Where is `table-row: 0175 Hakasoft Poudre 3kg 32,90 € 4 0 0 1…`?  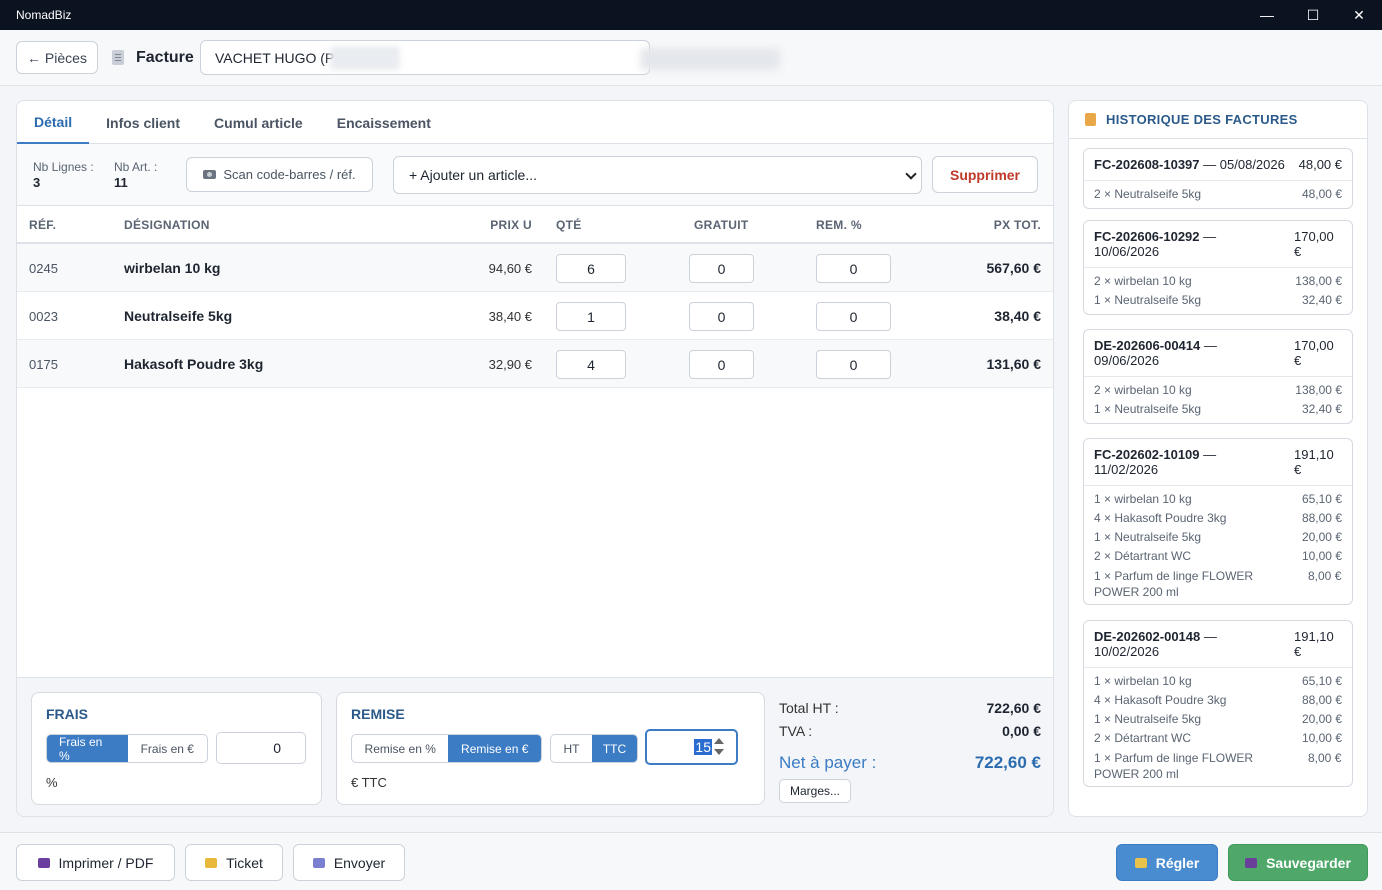 table-row: 0175 Hakasoft Poudre 3kg 32,90 € 4 0 0 1… is located at coordinates (535, 364).